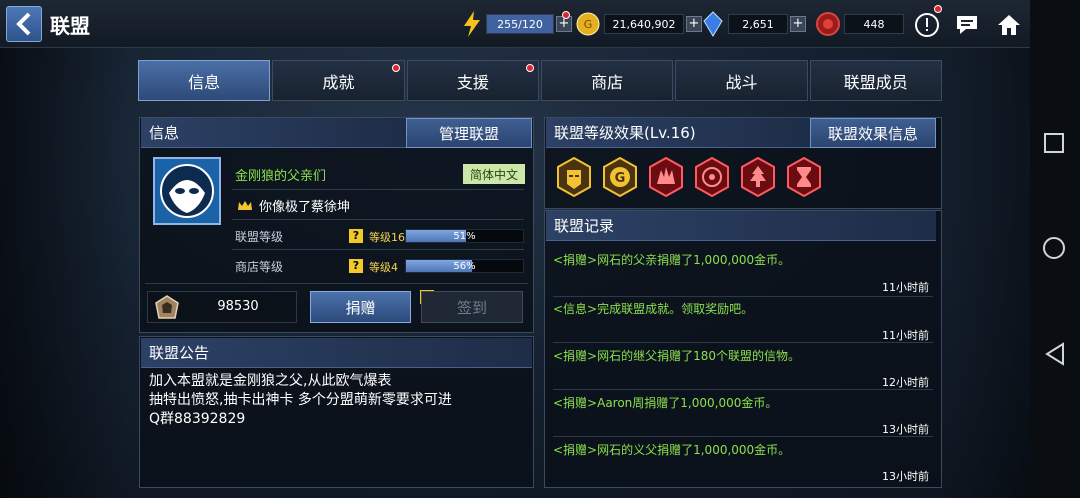  I want to click on page-title: 联盟, so click(70, 26).